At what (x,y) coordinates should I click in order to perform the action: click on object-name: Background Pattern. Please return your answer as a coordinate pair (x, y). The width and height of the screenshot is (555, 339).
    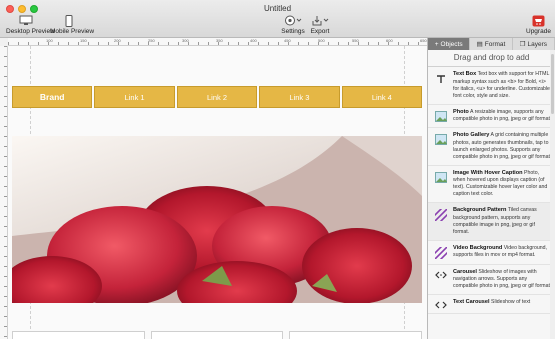
    Looking at the image, I should click on (480, 210).